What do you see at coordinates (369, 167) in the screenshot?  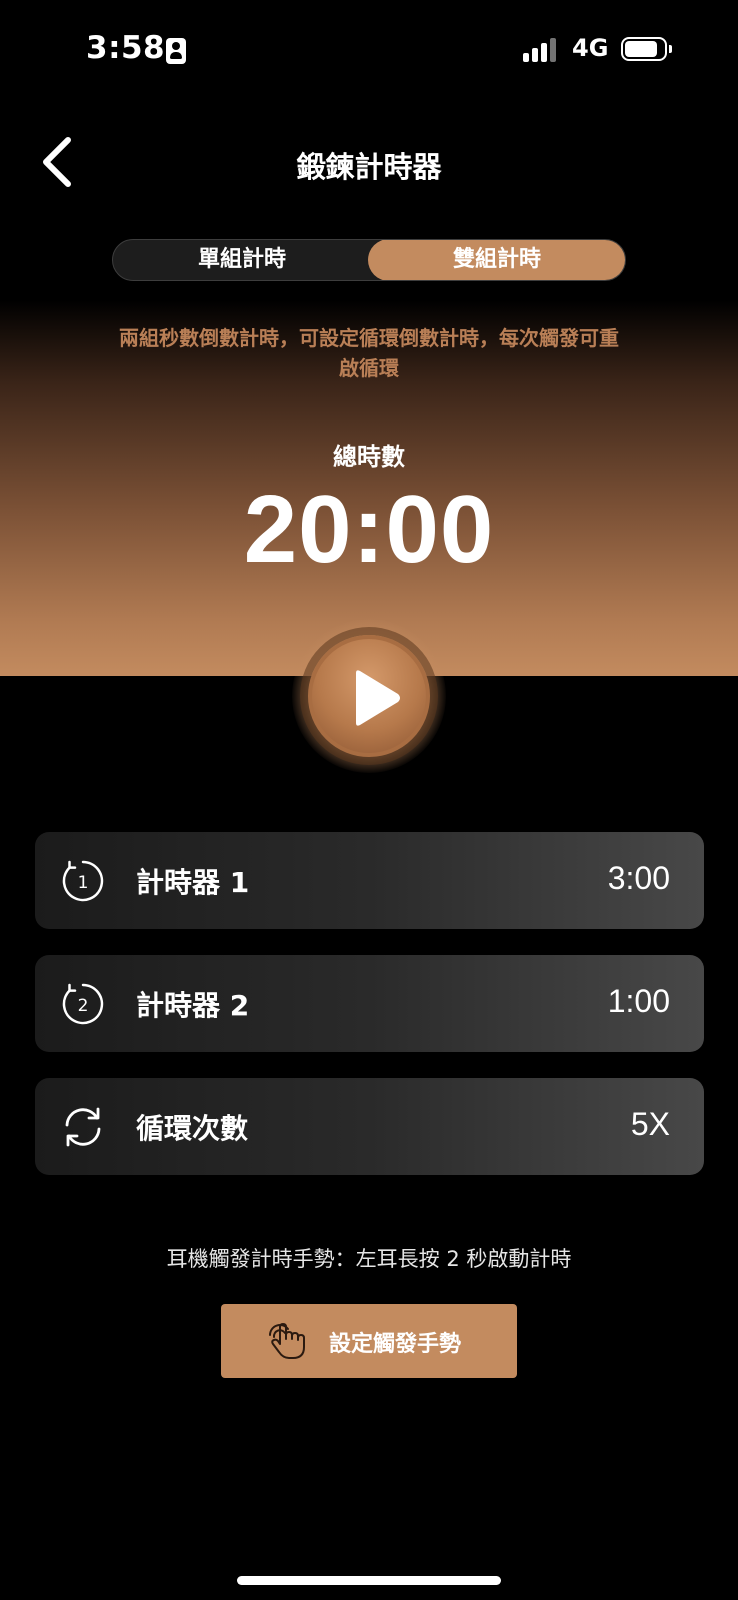 I see `page-title: 鍛鍊計時器` at bounding box center [369, 167].